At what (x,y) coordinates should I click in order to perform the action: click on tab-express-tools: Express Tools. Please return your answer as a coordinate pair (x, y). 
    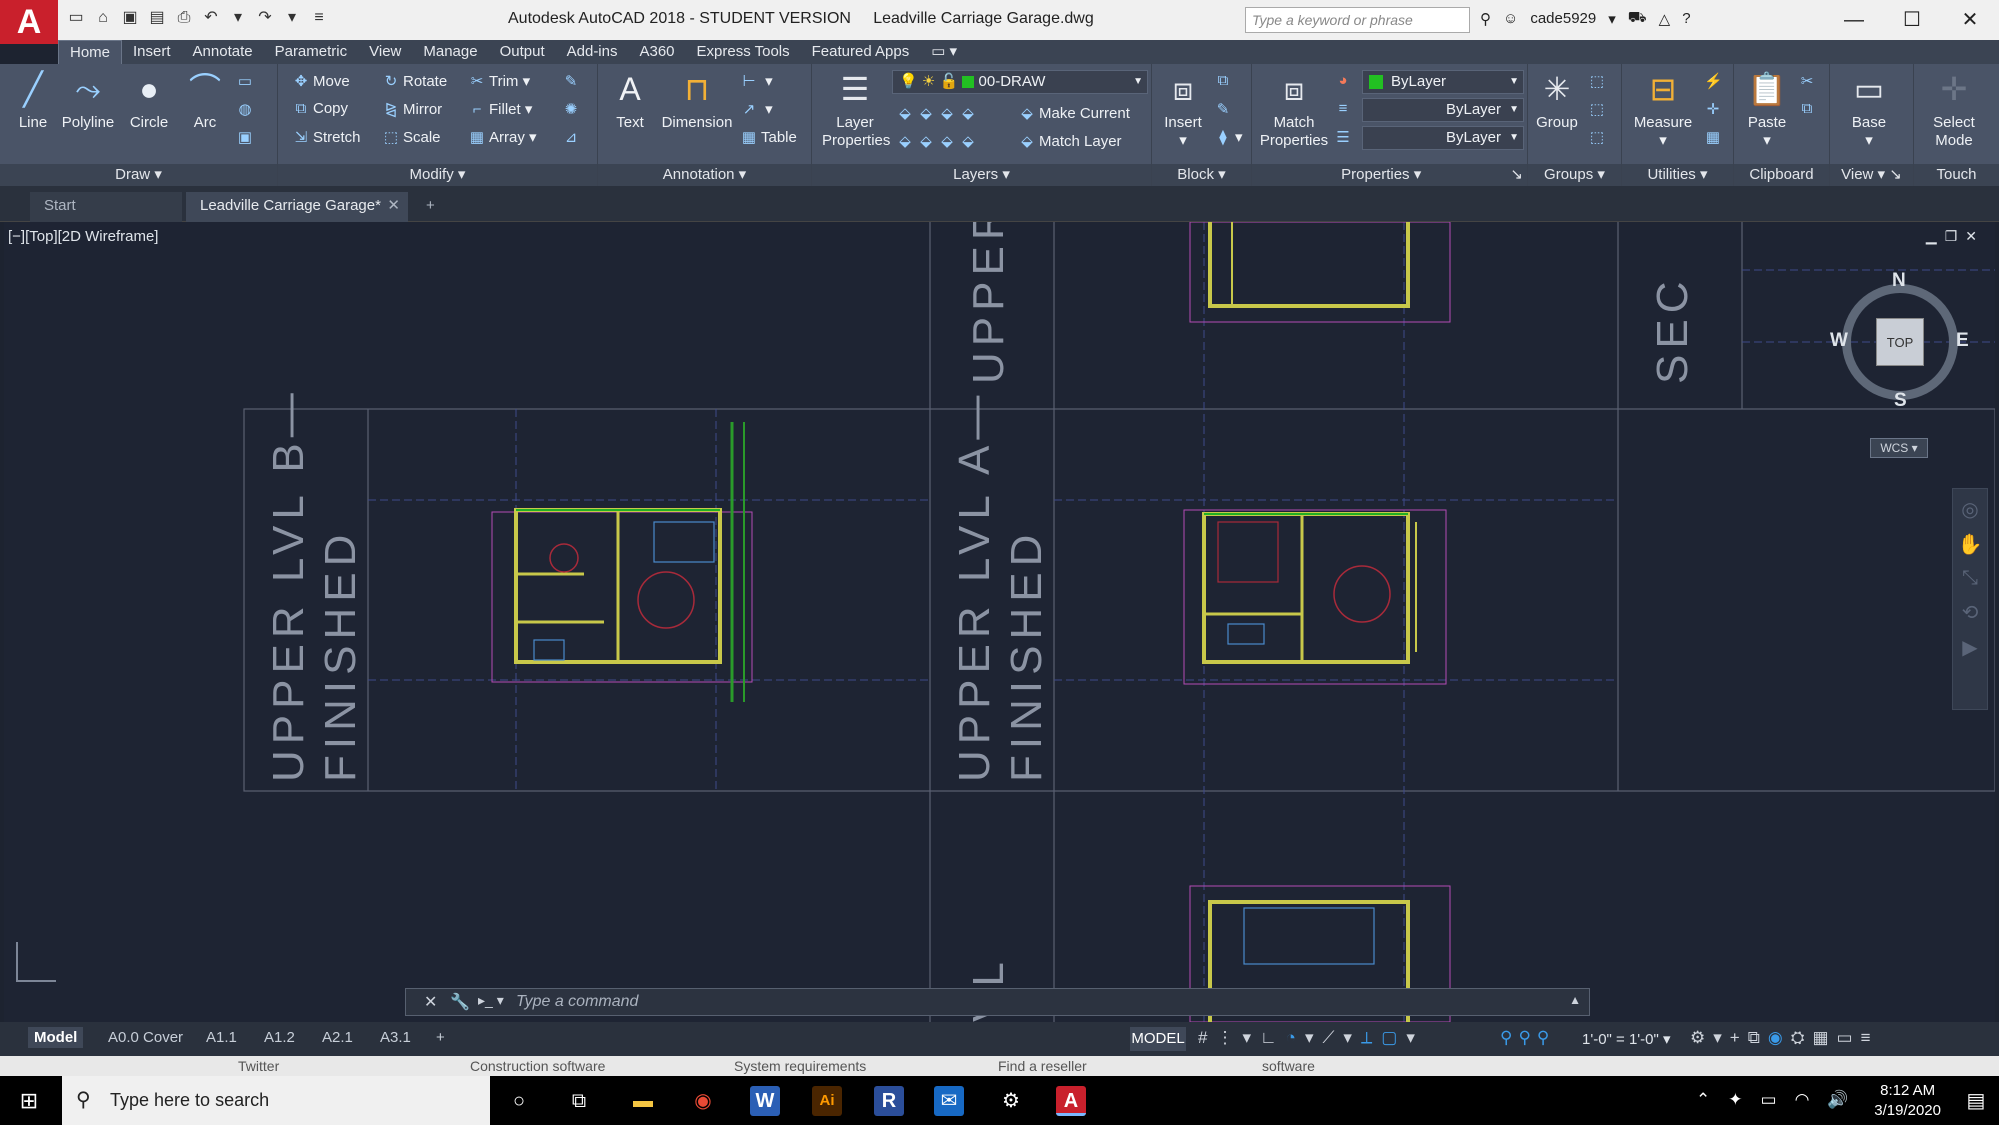
    Looking at the image, I should click on (743, 52).